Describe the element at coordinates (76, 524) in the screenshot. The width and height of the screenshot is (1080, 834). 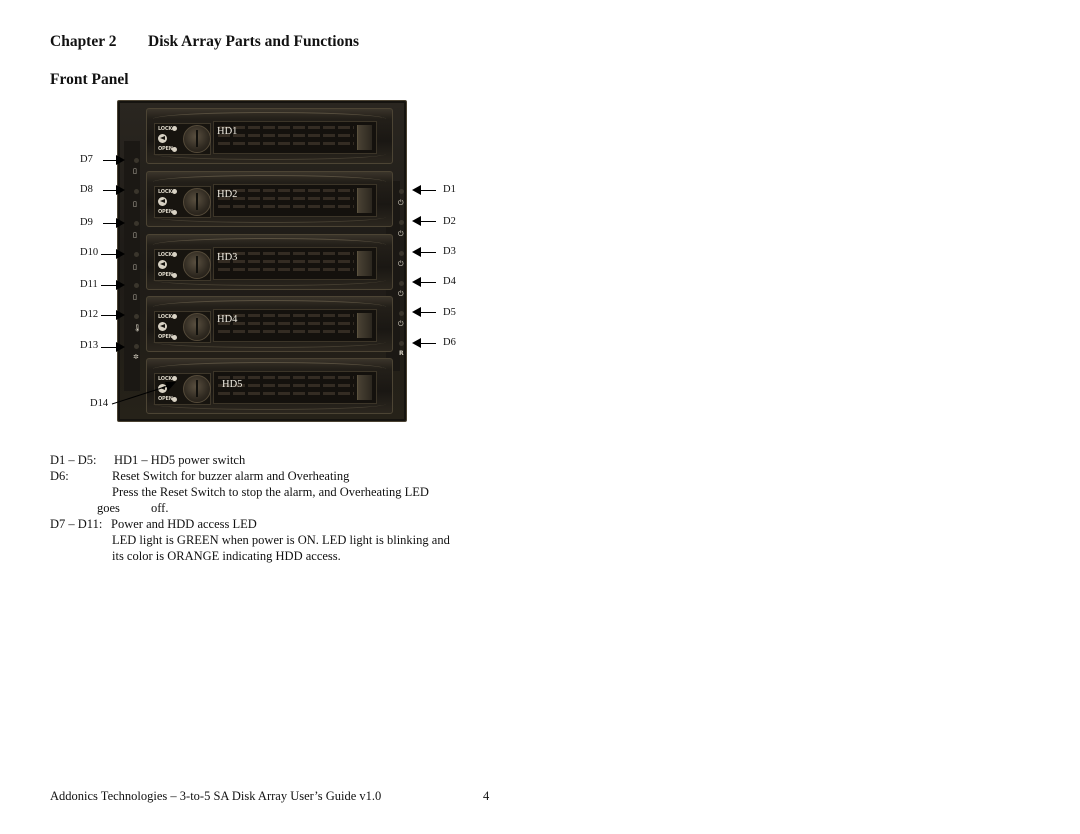
I see `description-term: D7 – D11:` at that location.